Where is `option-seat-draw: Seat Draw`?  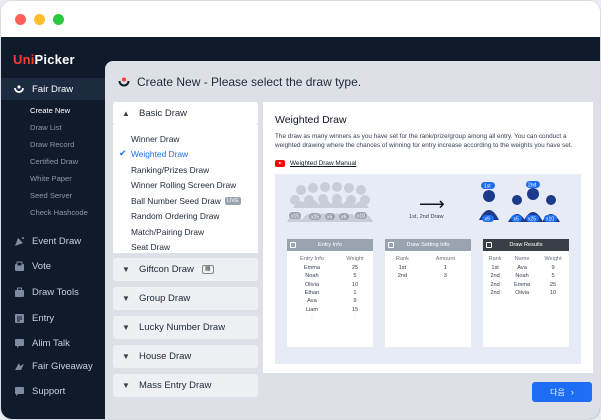
option-seat-draw: Seat Draw is located at coordinates (150, 247).